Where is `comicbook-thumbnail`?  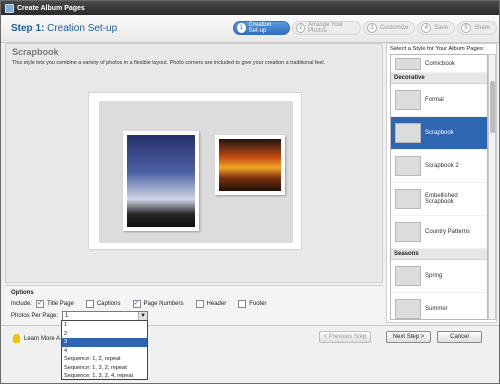
comicbook-thumbnail is located at coordinates (408, 63).